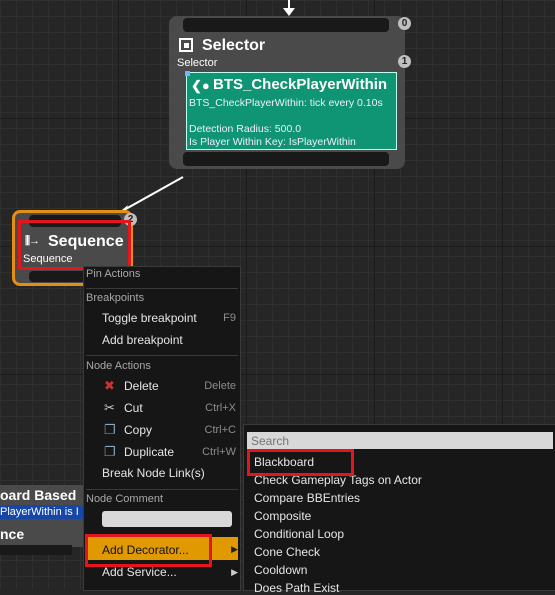  I want to click on menu-header-breakpoints: Breakpoints, so click(115, 298).